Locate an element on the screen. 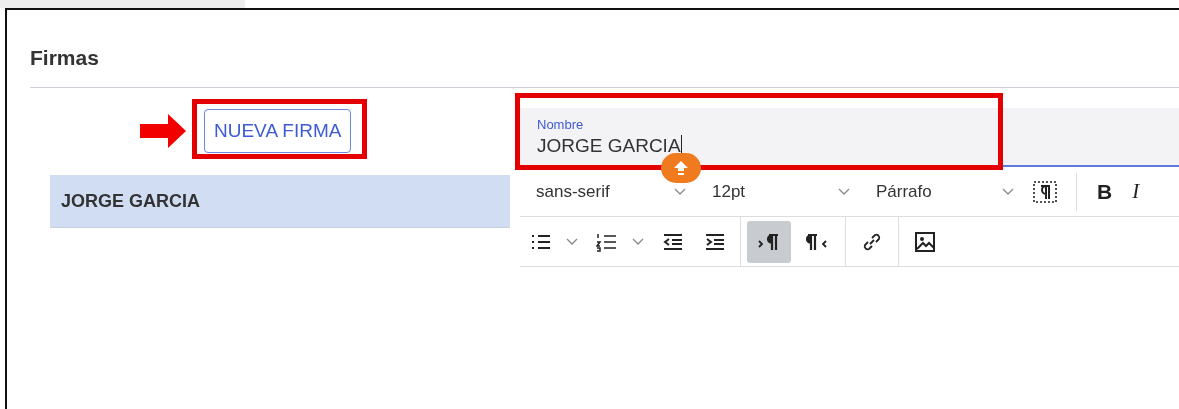 The width and height of the screenshot is (1179, 409). format-button: B is located at coordinates (1105, 191).